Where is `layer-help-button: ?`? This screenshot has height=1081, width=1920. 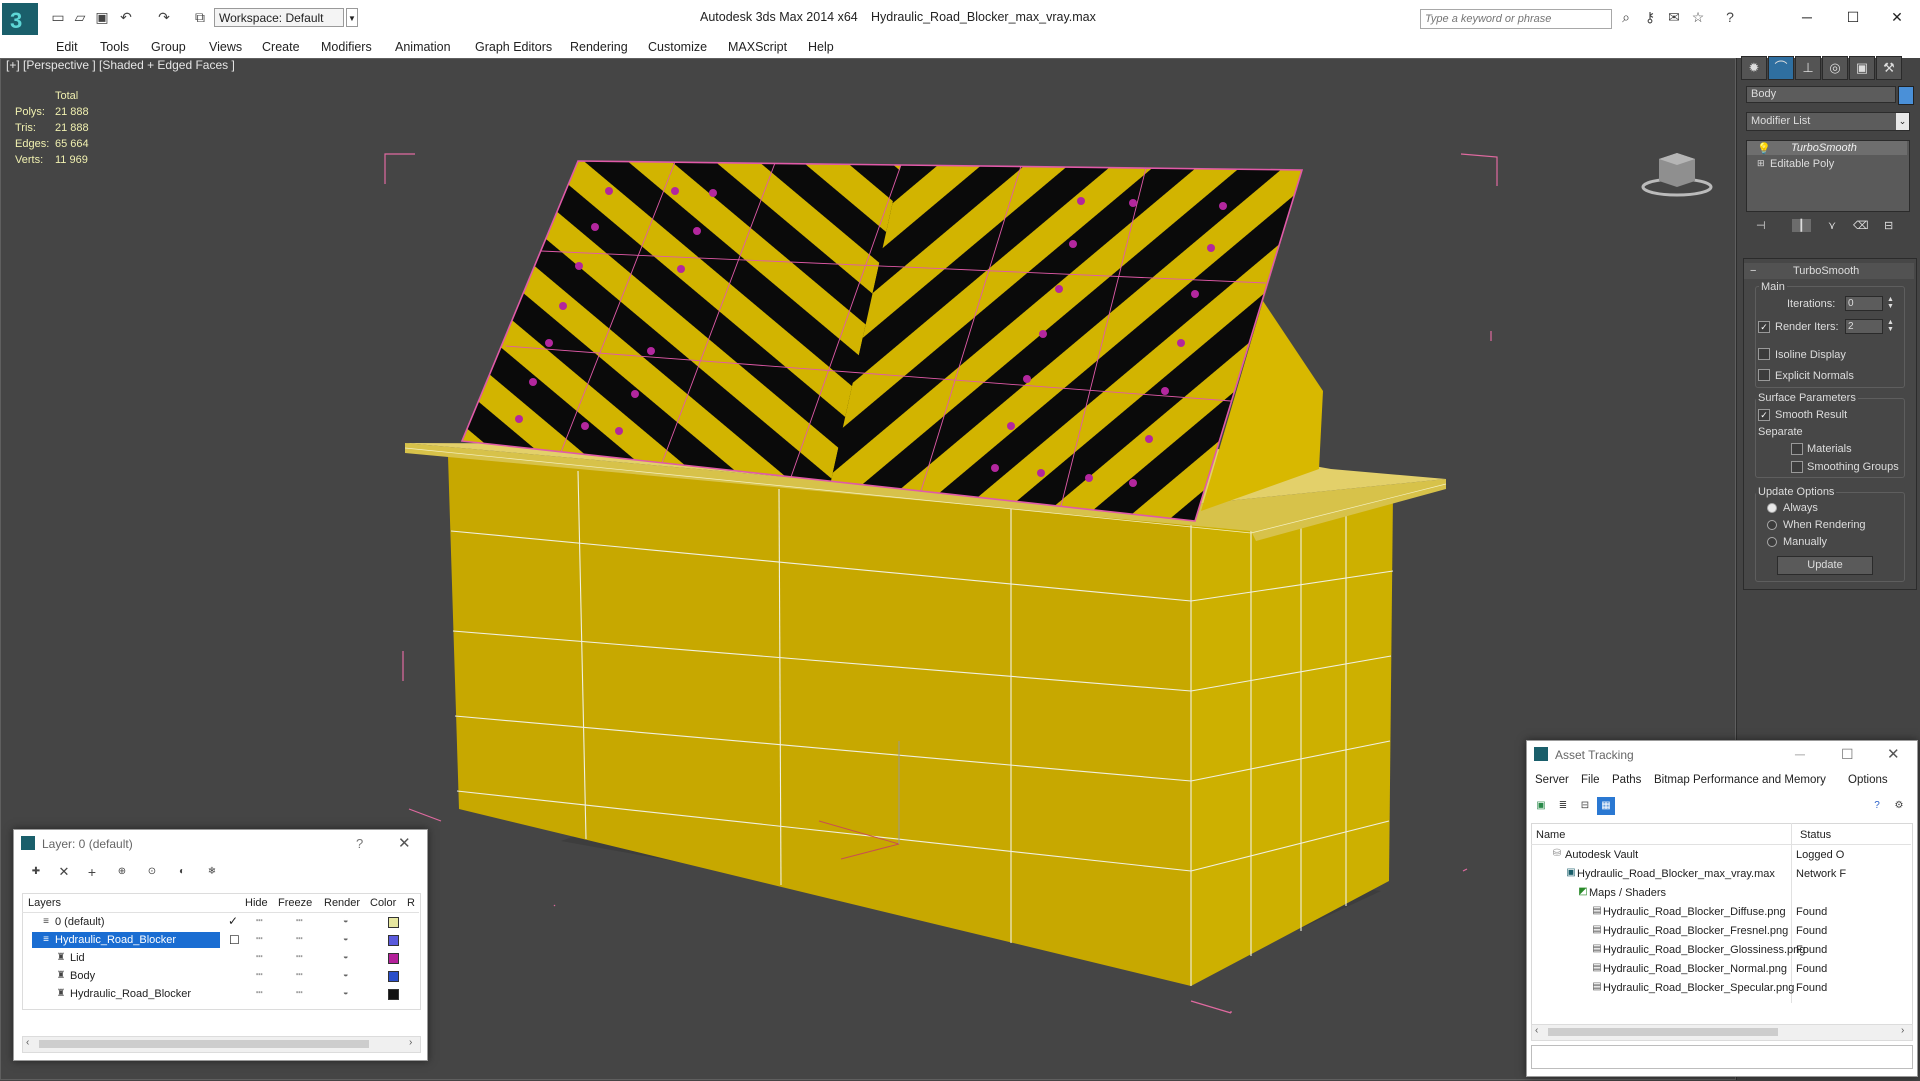
layer-help-button: ? is located at coordinates (359, 843).